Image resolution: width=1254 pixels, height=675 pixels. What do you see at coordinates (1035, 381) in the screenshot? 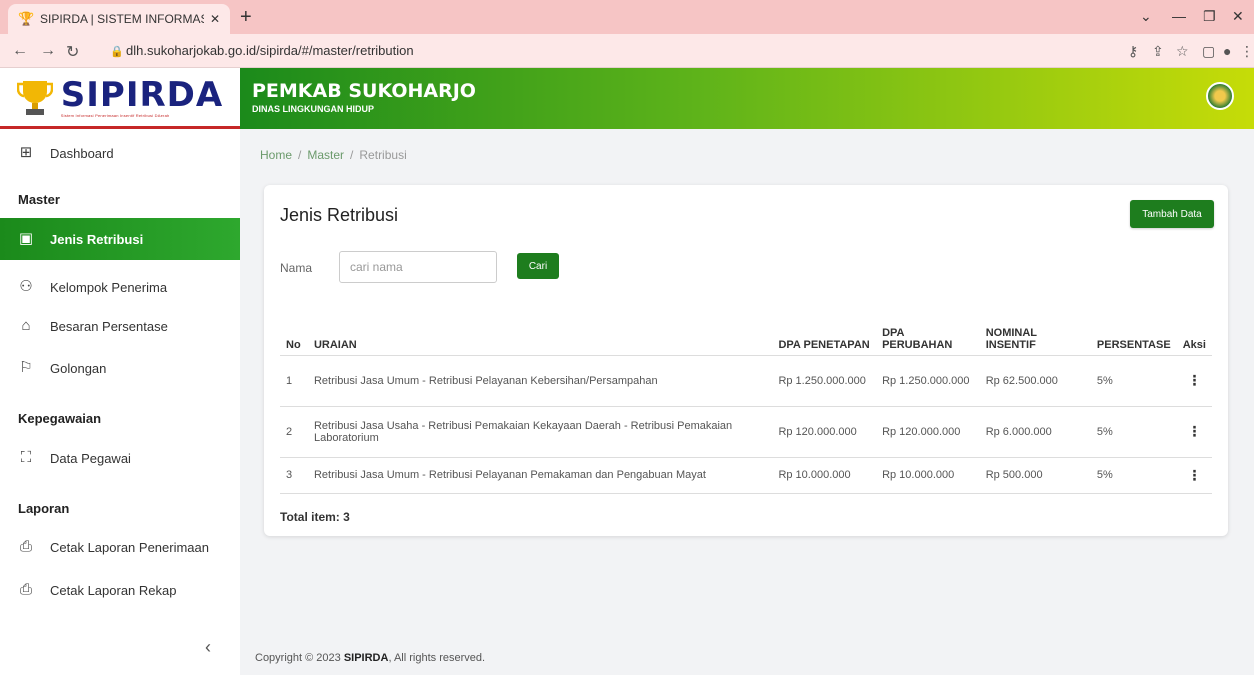
I see `cell-nominal-insentif: Rp 62.500.000` at bounding box center [1035, 381].